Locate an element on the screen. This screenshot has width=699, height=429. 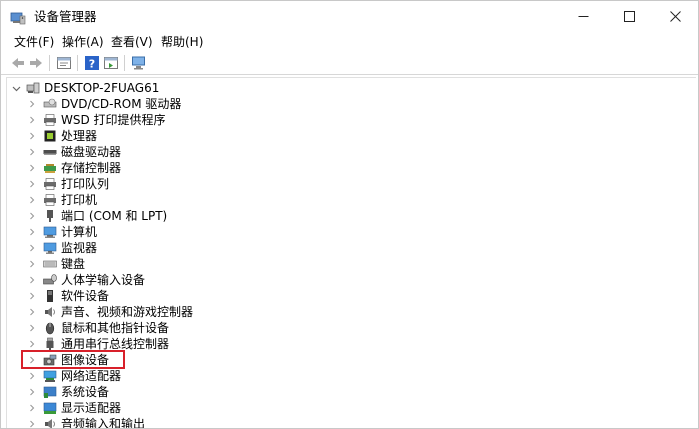
tree-item: 打印机 is located at coordinates (62, 200).